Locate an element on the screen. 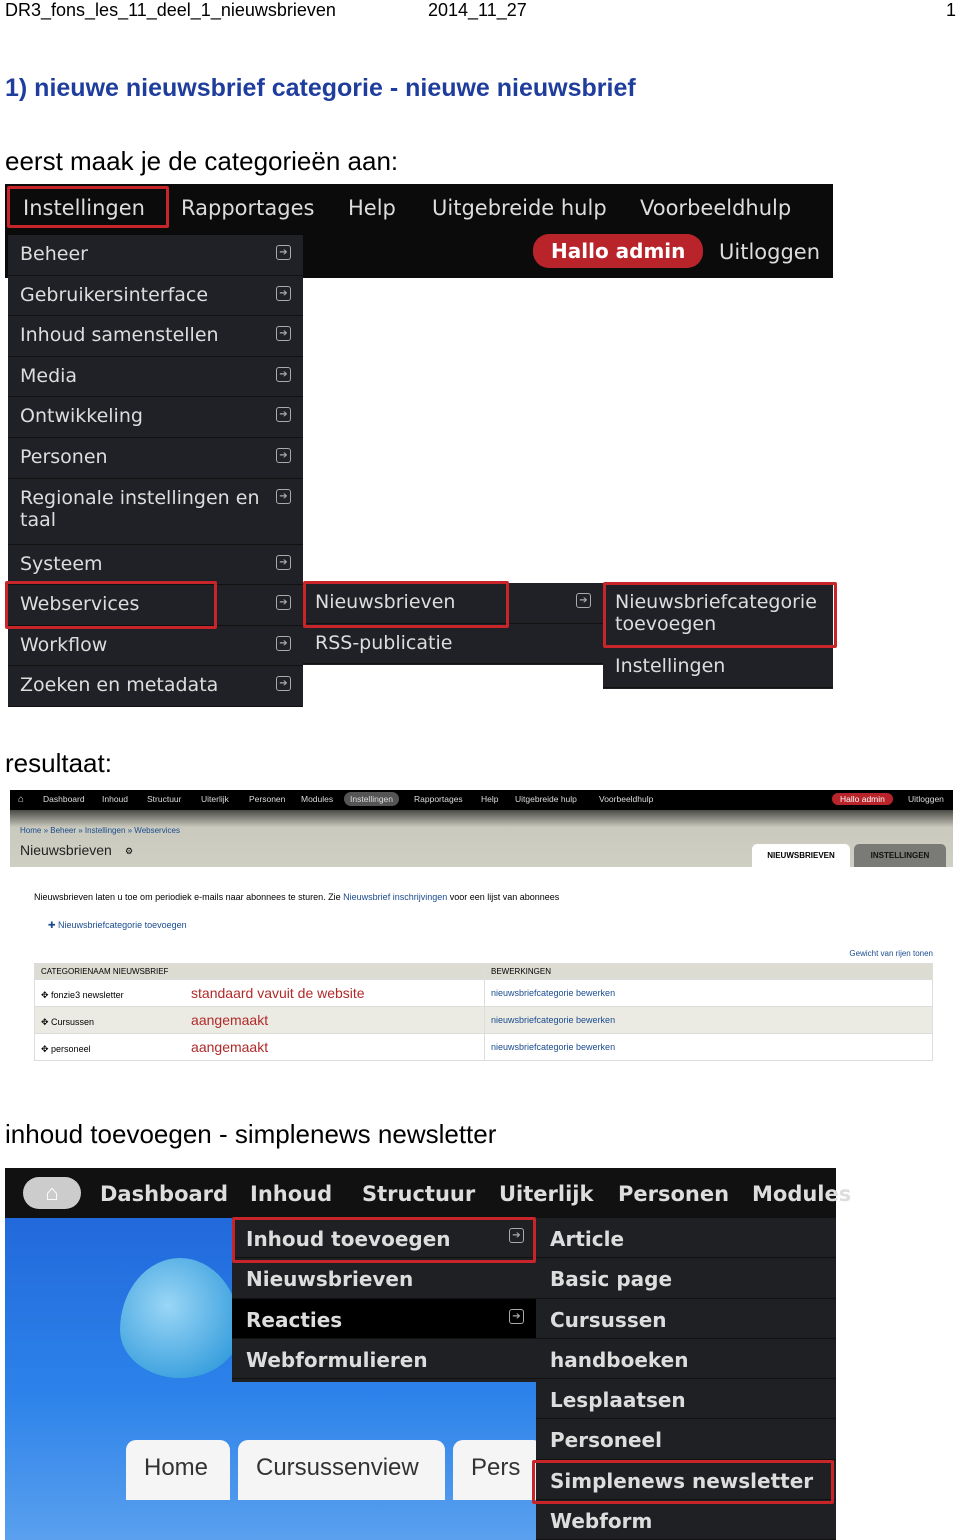  tab-instellingen: INSTELLINGEN is located at coordinates (900, 855).